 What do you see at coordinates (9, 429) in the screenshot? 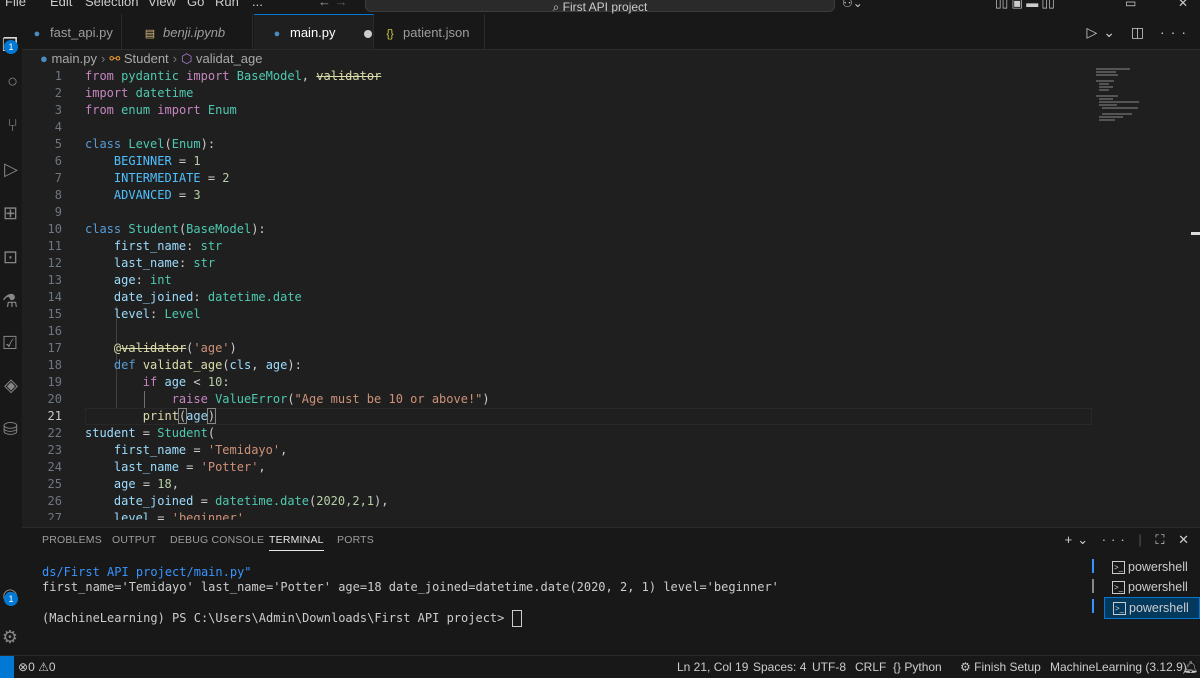
I see `database-icon: ⛁` at bounding box center [9, 429].